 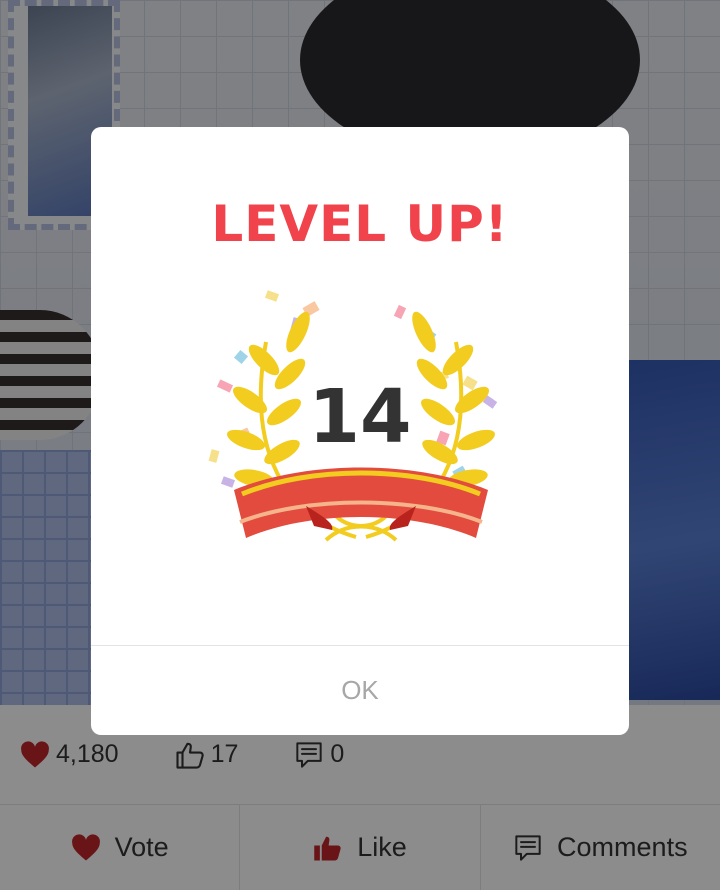 I want to click on ok-button: OK, so click(x=360, y=690).